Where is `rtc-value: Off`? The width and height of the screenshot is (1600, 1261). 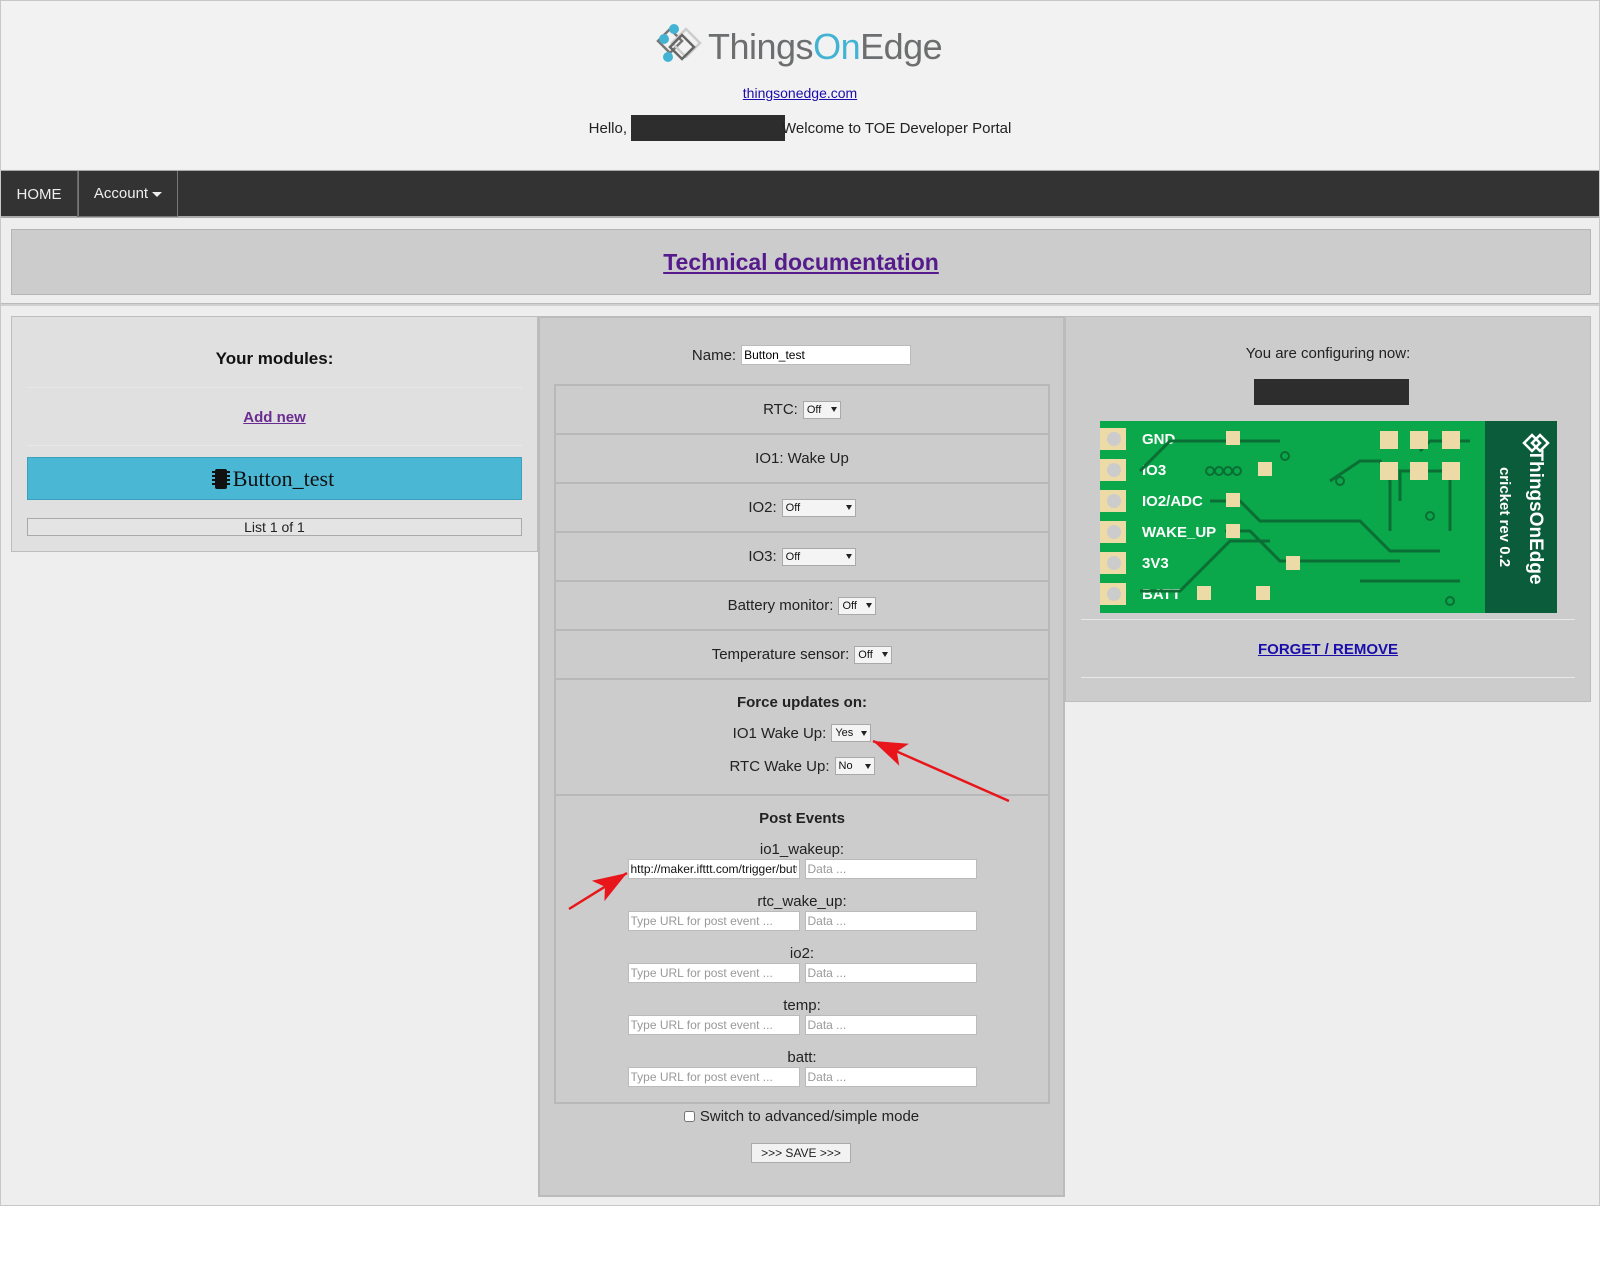 rtc-value: Off is located at coordinates (814, 409).